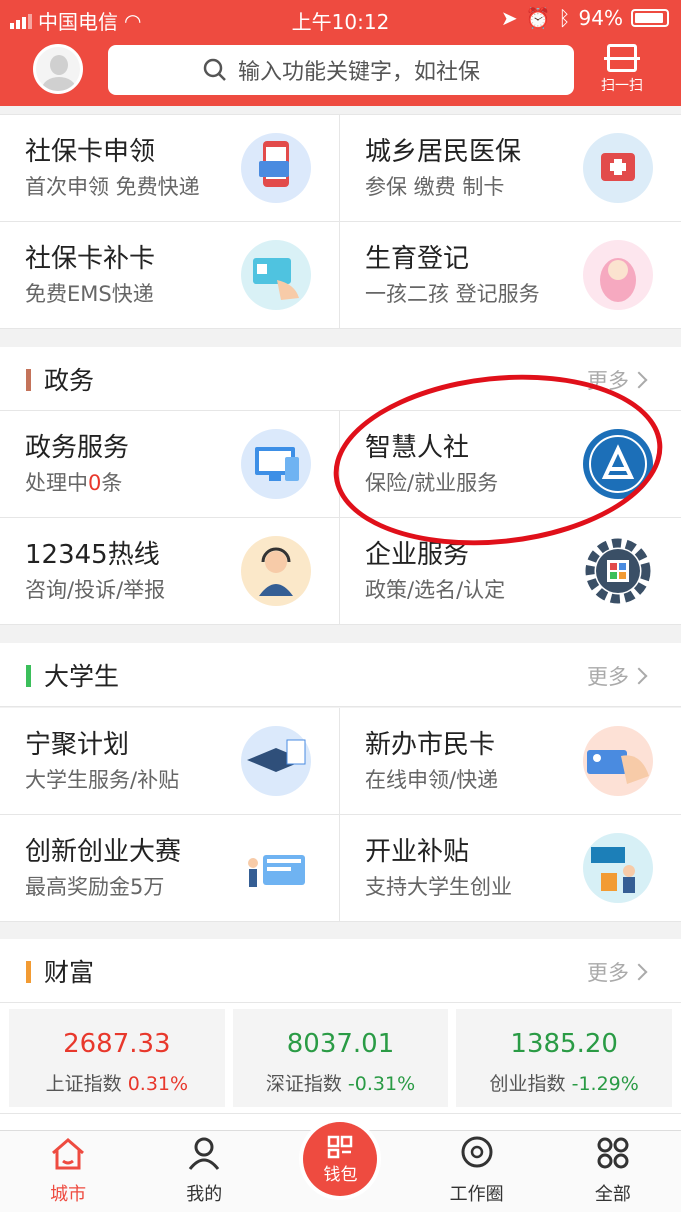 This screenshot has width=681, height=1212. Describe the element at coordinates (618, 868) in the screenshot. I see `opening-sign-icon` at that location.